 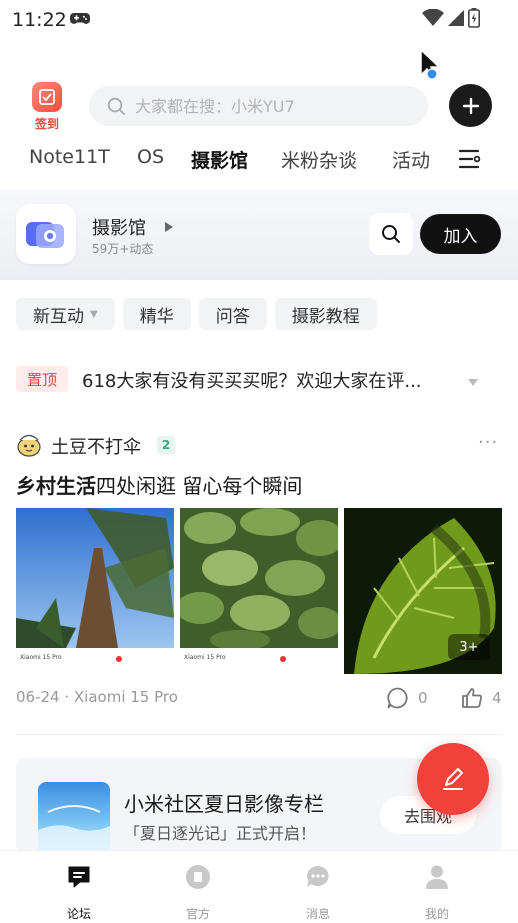 I want to click on post-meta: 06-24 · Xiaomi 15 Pro, so click(x=97, y=697).